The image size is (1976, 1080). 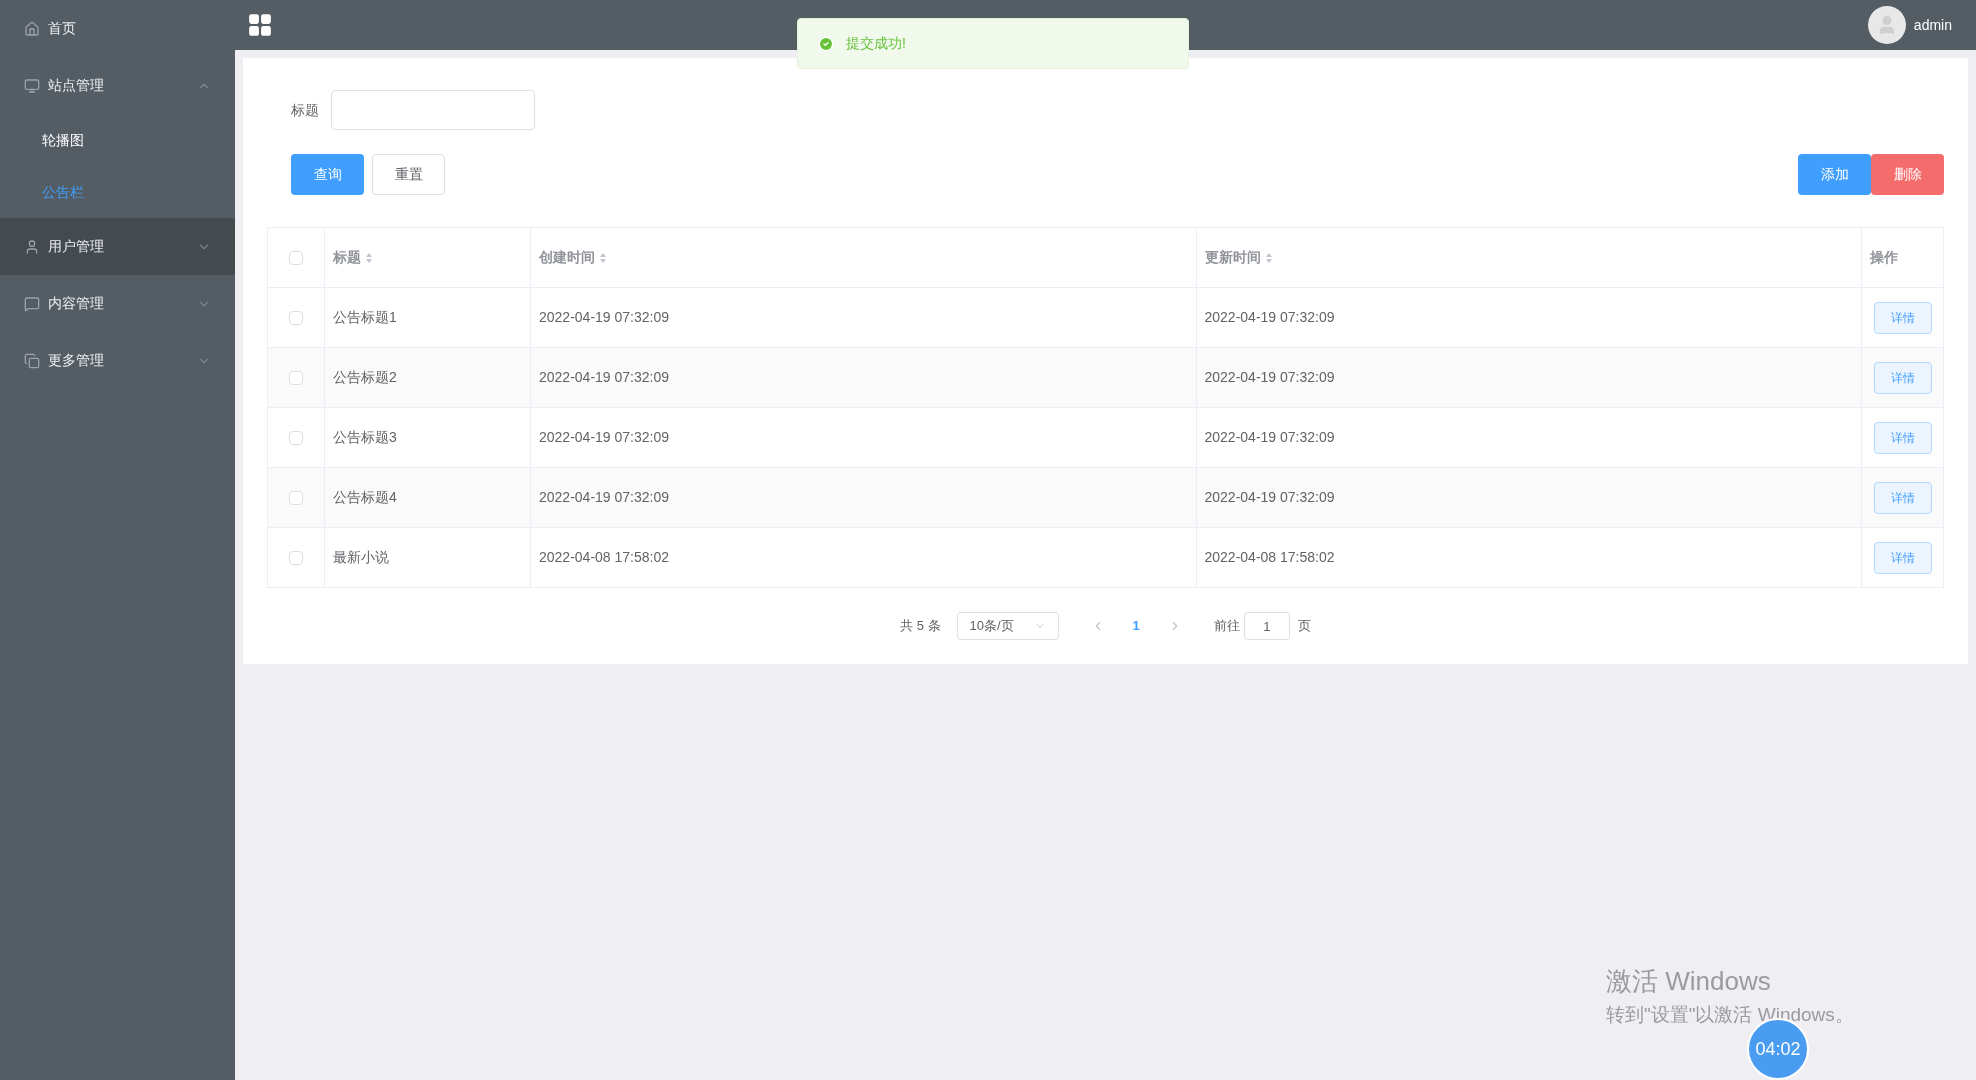 What do you see at coordinates (260, 25) in the screenshot?
I see `grid-icon` at bounding box center [260, 25].